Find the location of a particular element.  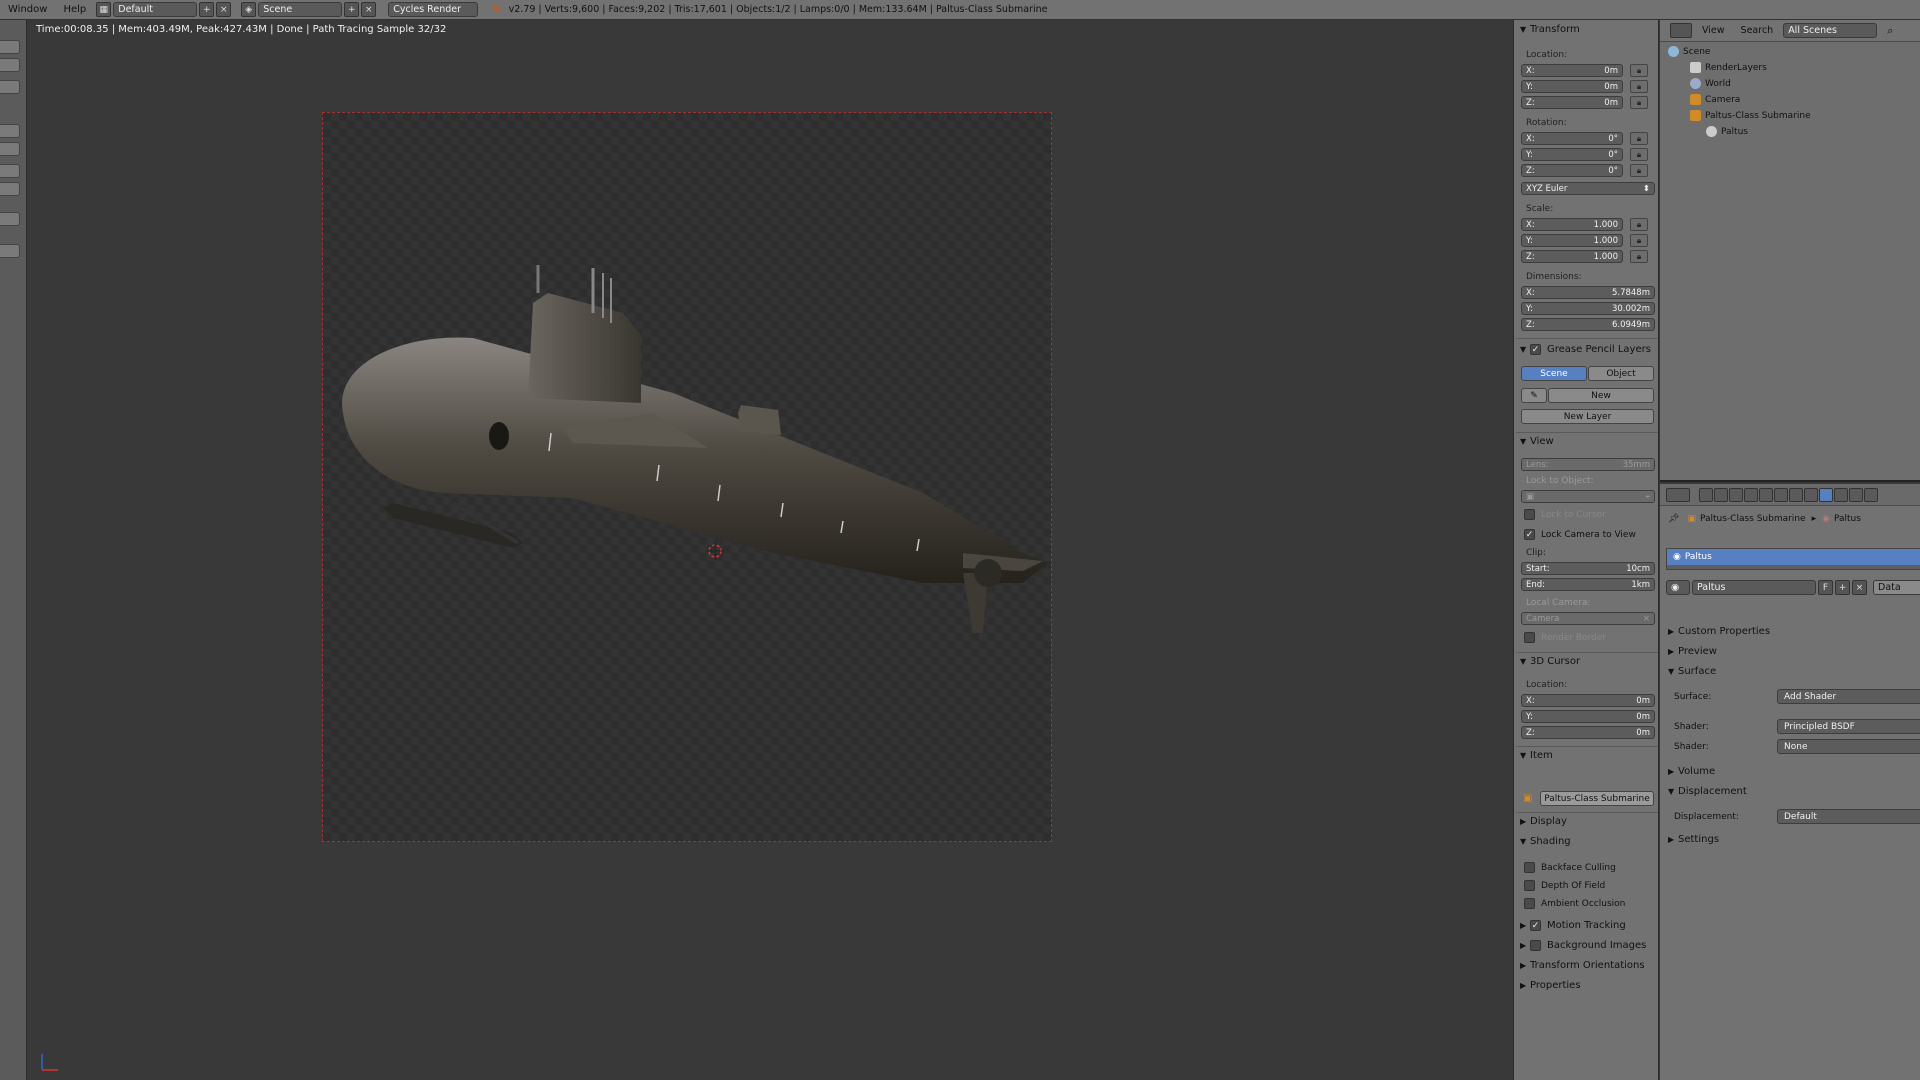

motion-tracking-header: ▶ ✓ Motion Tracking is located at coordinates (1573, 925).